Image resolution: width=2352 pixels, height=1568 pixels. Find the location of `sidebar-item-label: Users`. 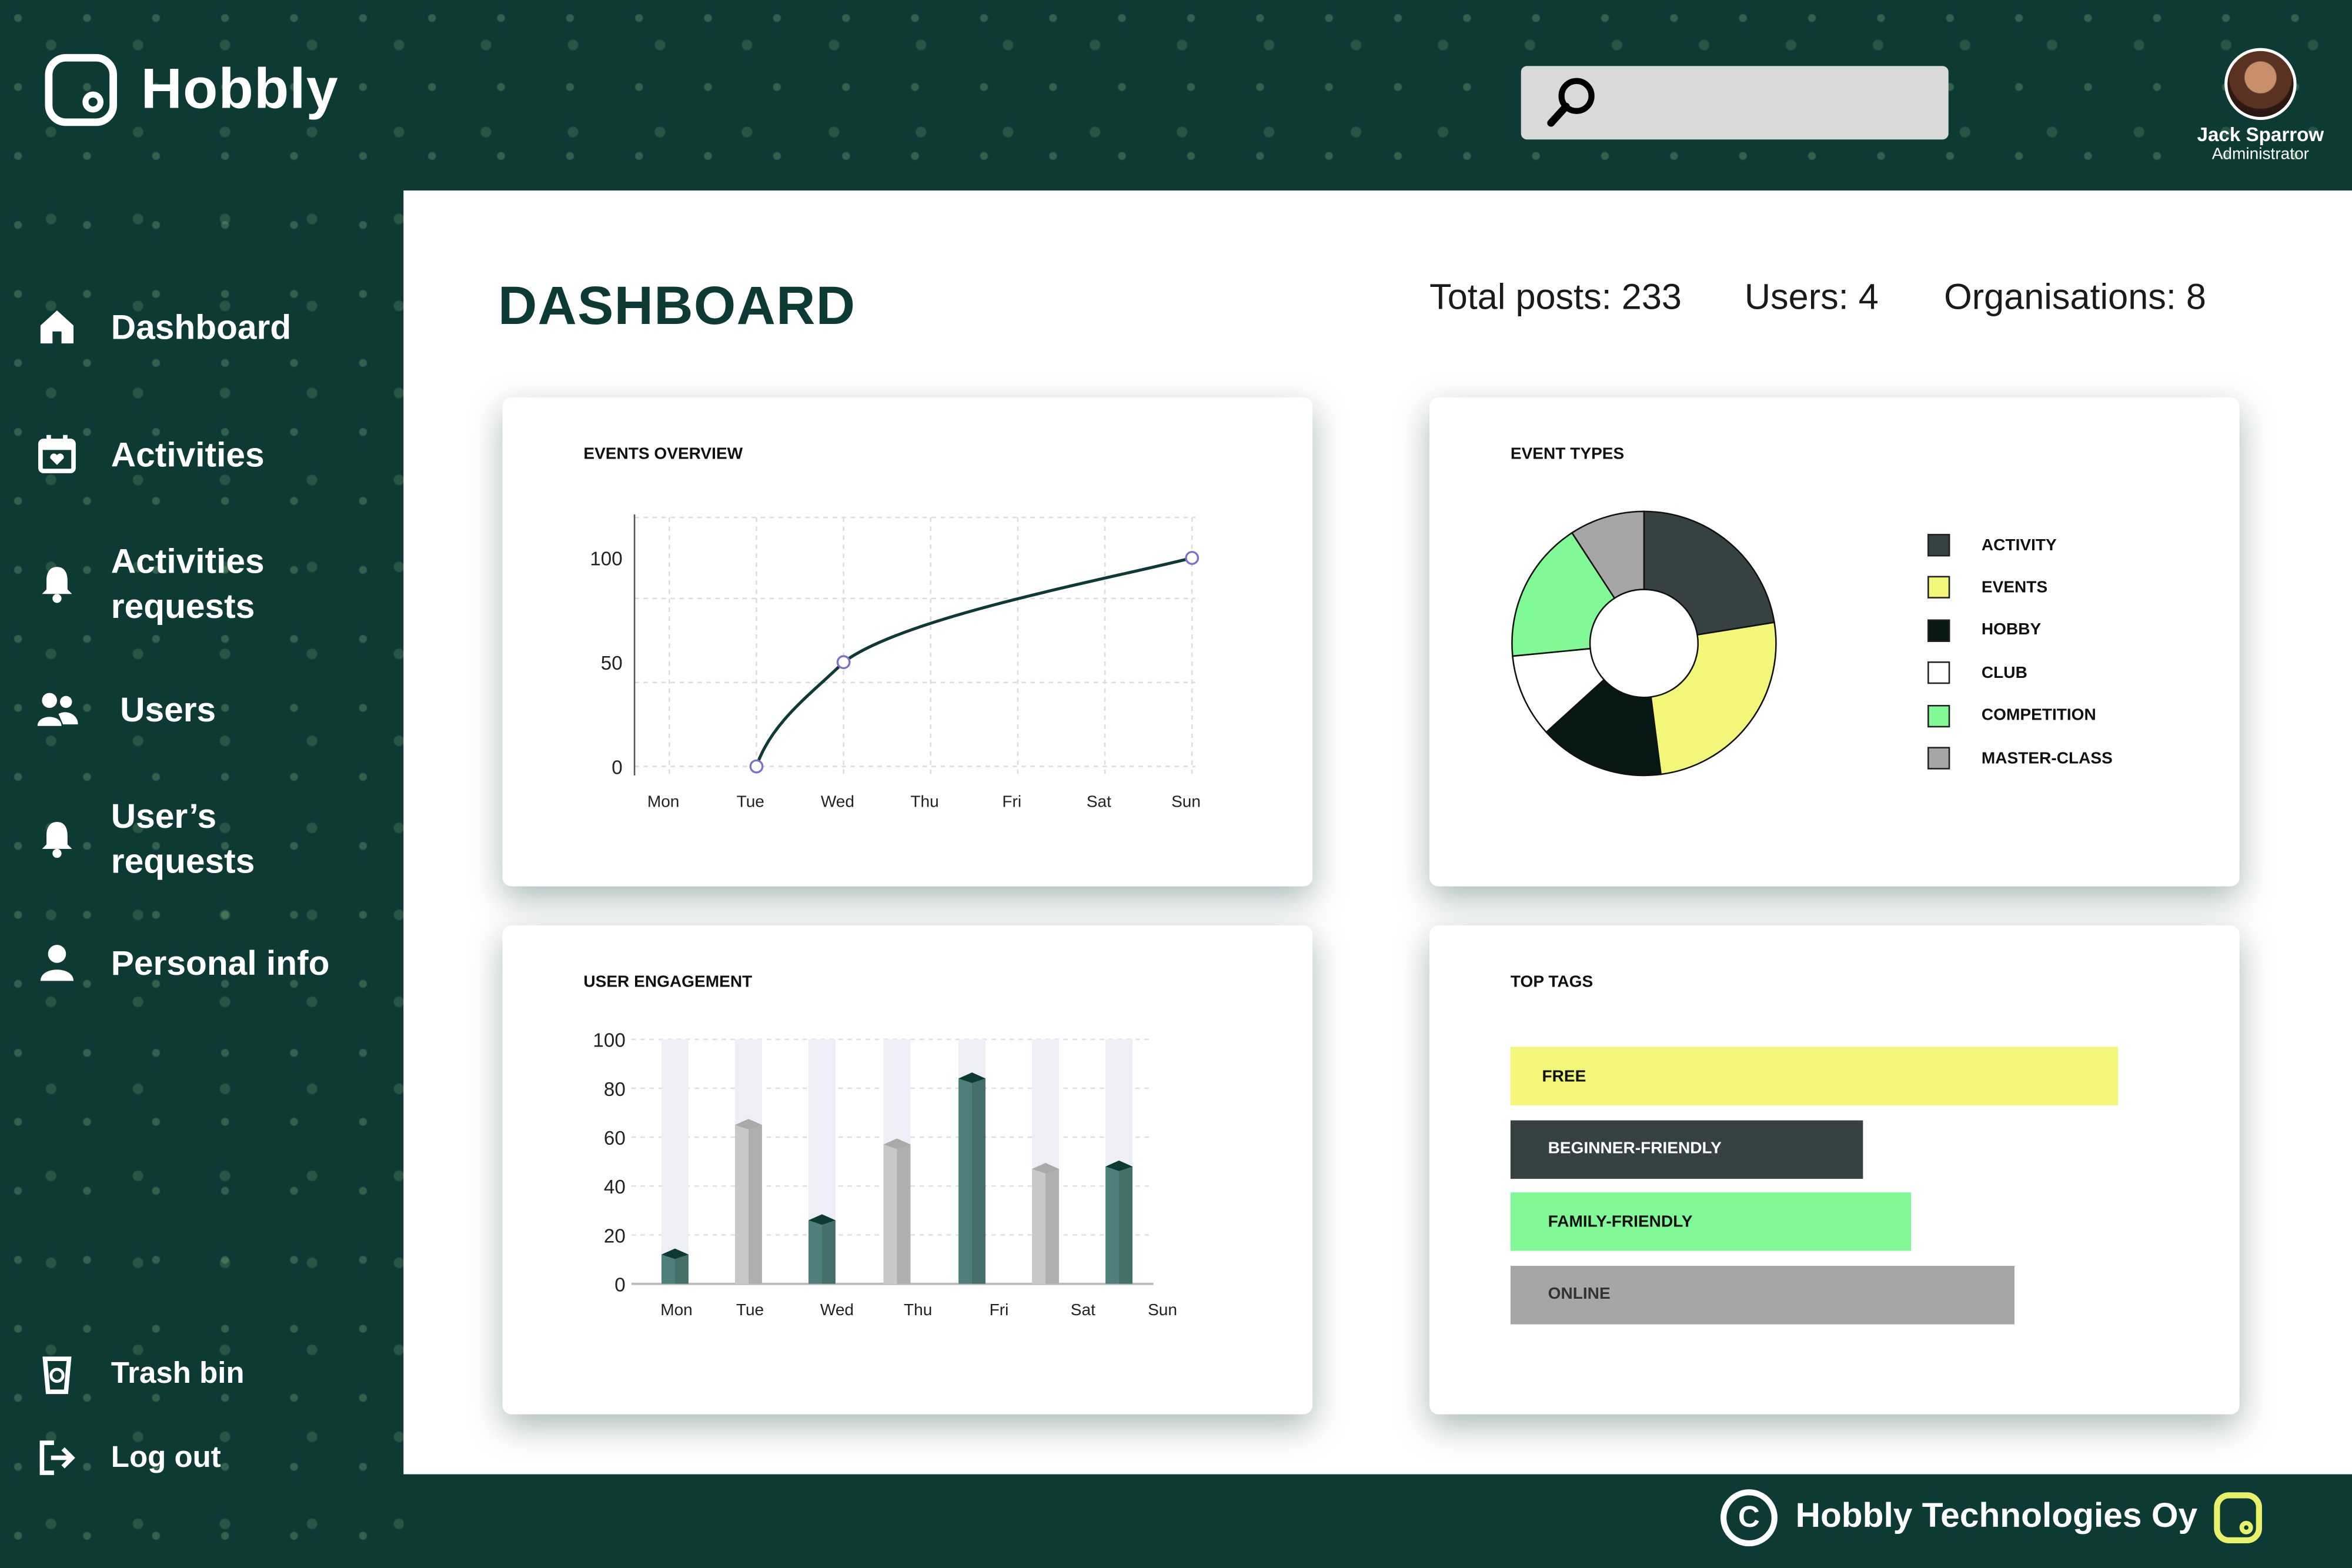

sidebar-item-label: Users is located at coordinates (168, 708).